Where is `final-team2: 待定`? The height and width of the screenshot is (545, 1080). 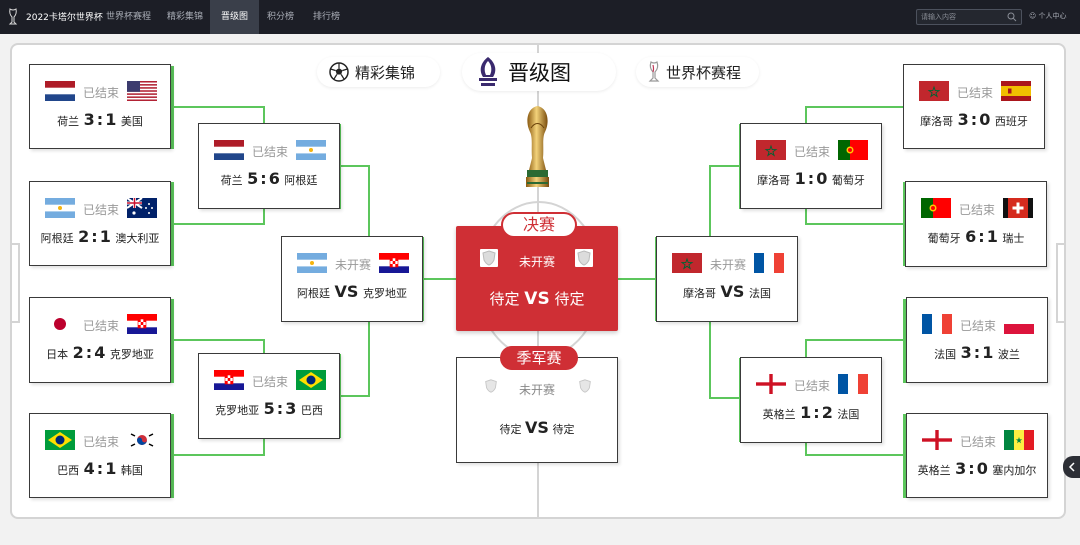 final-team2: 待定 is located at coordinates (569, 299).